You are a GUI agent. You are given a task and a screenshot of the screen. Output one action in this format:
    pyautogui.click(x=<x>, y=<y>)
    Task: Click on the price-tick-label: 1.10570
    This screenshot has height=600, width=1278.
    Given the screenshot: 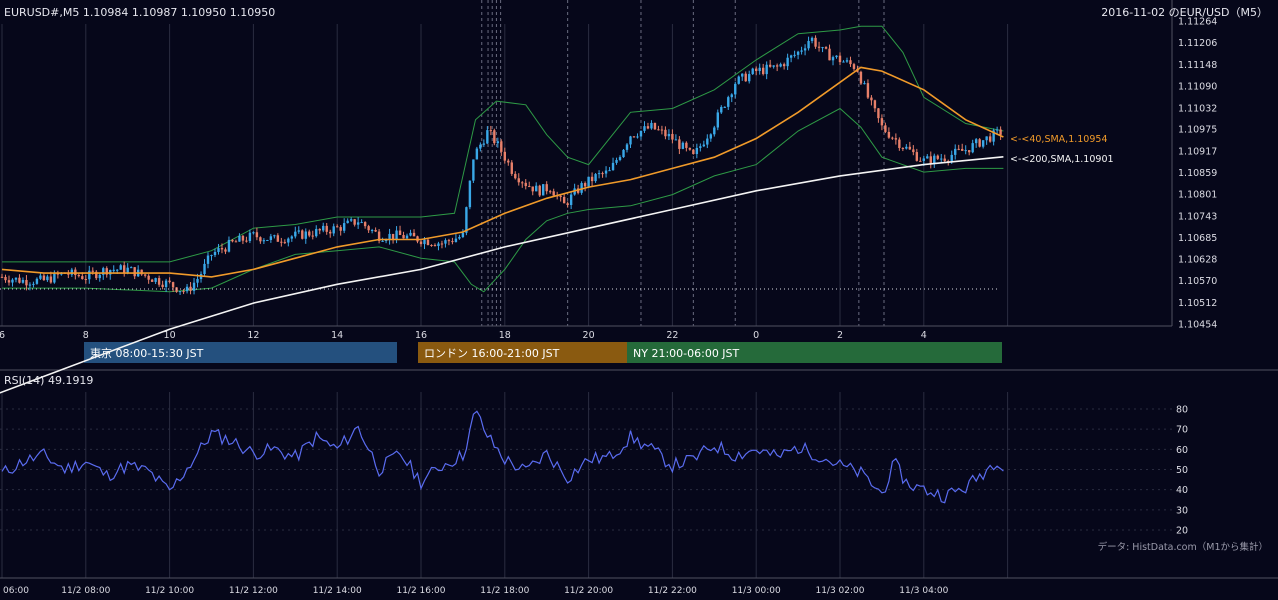 What is the action you would take?
    pyautogui.click(x=1197, y=281)
    